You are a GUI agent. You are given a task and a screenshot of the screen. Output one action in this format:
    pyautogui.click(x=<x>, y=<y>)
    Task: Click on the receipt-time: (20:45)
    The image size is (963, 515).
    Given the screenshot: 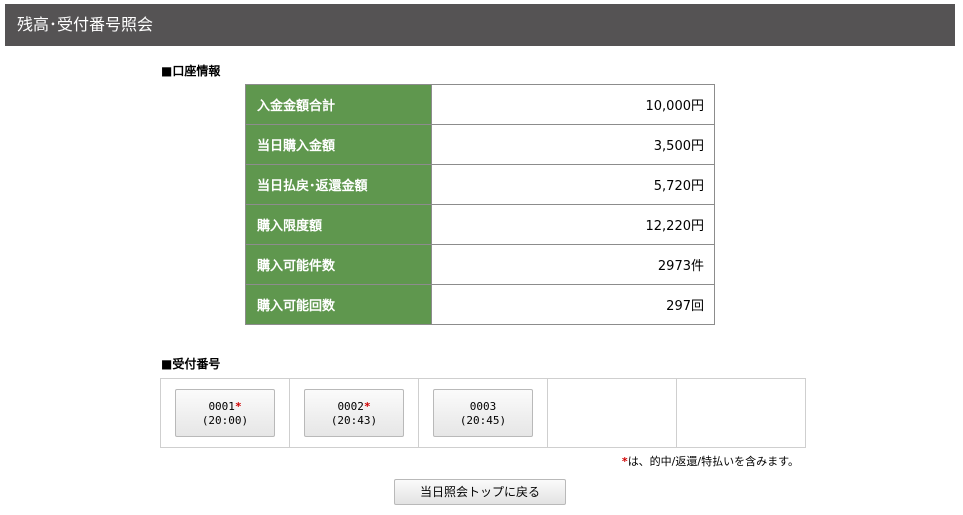 What is the action you would take?
    pyautogui.click(x=483, y=420)
    